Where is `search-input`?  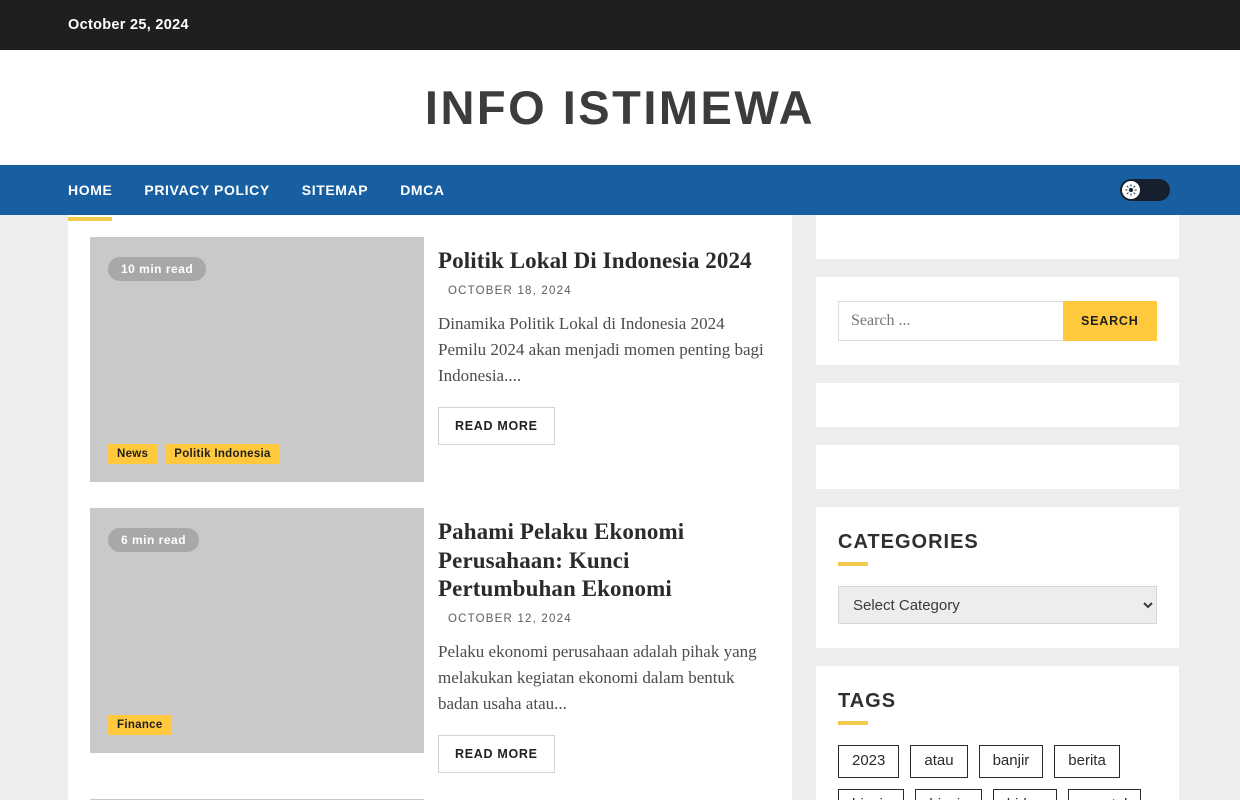 search-input is located at coordinates (950, 321).